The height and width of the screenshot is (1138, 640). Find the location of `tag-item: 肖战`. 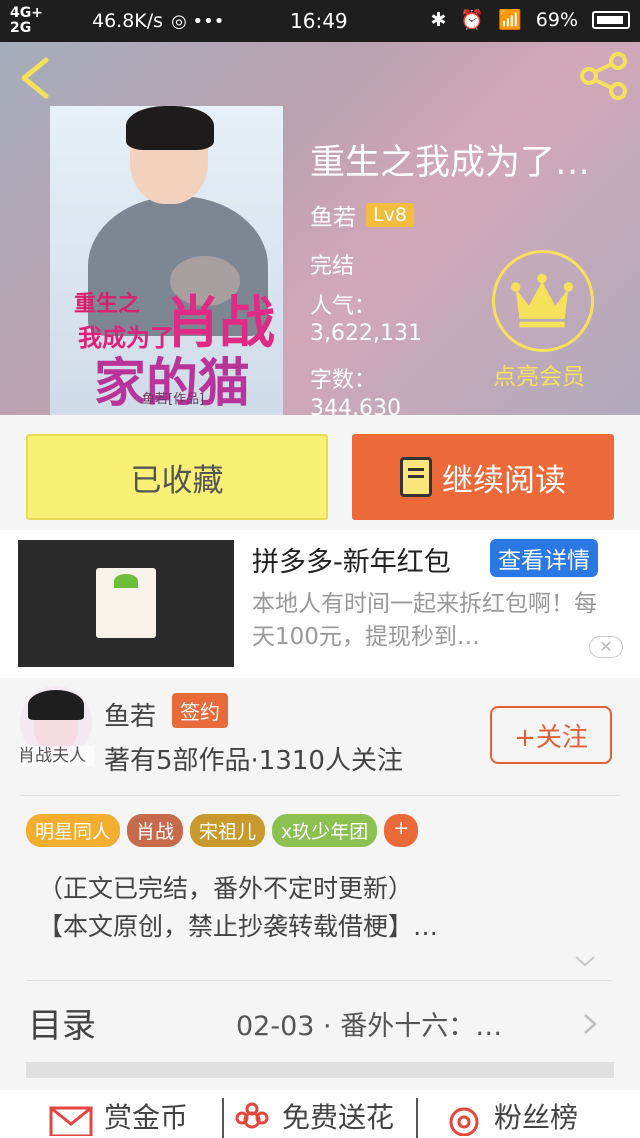

tag-item: 肖战 is located at coordinates (155, 830).